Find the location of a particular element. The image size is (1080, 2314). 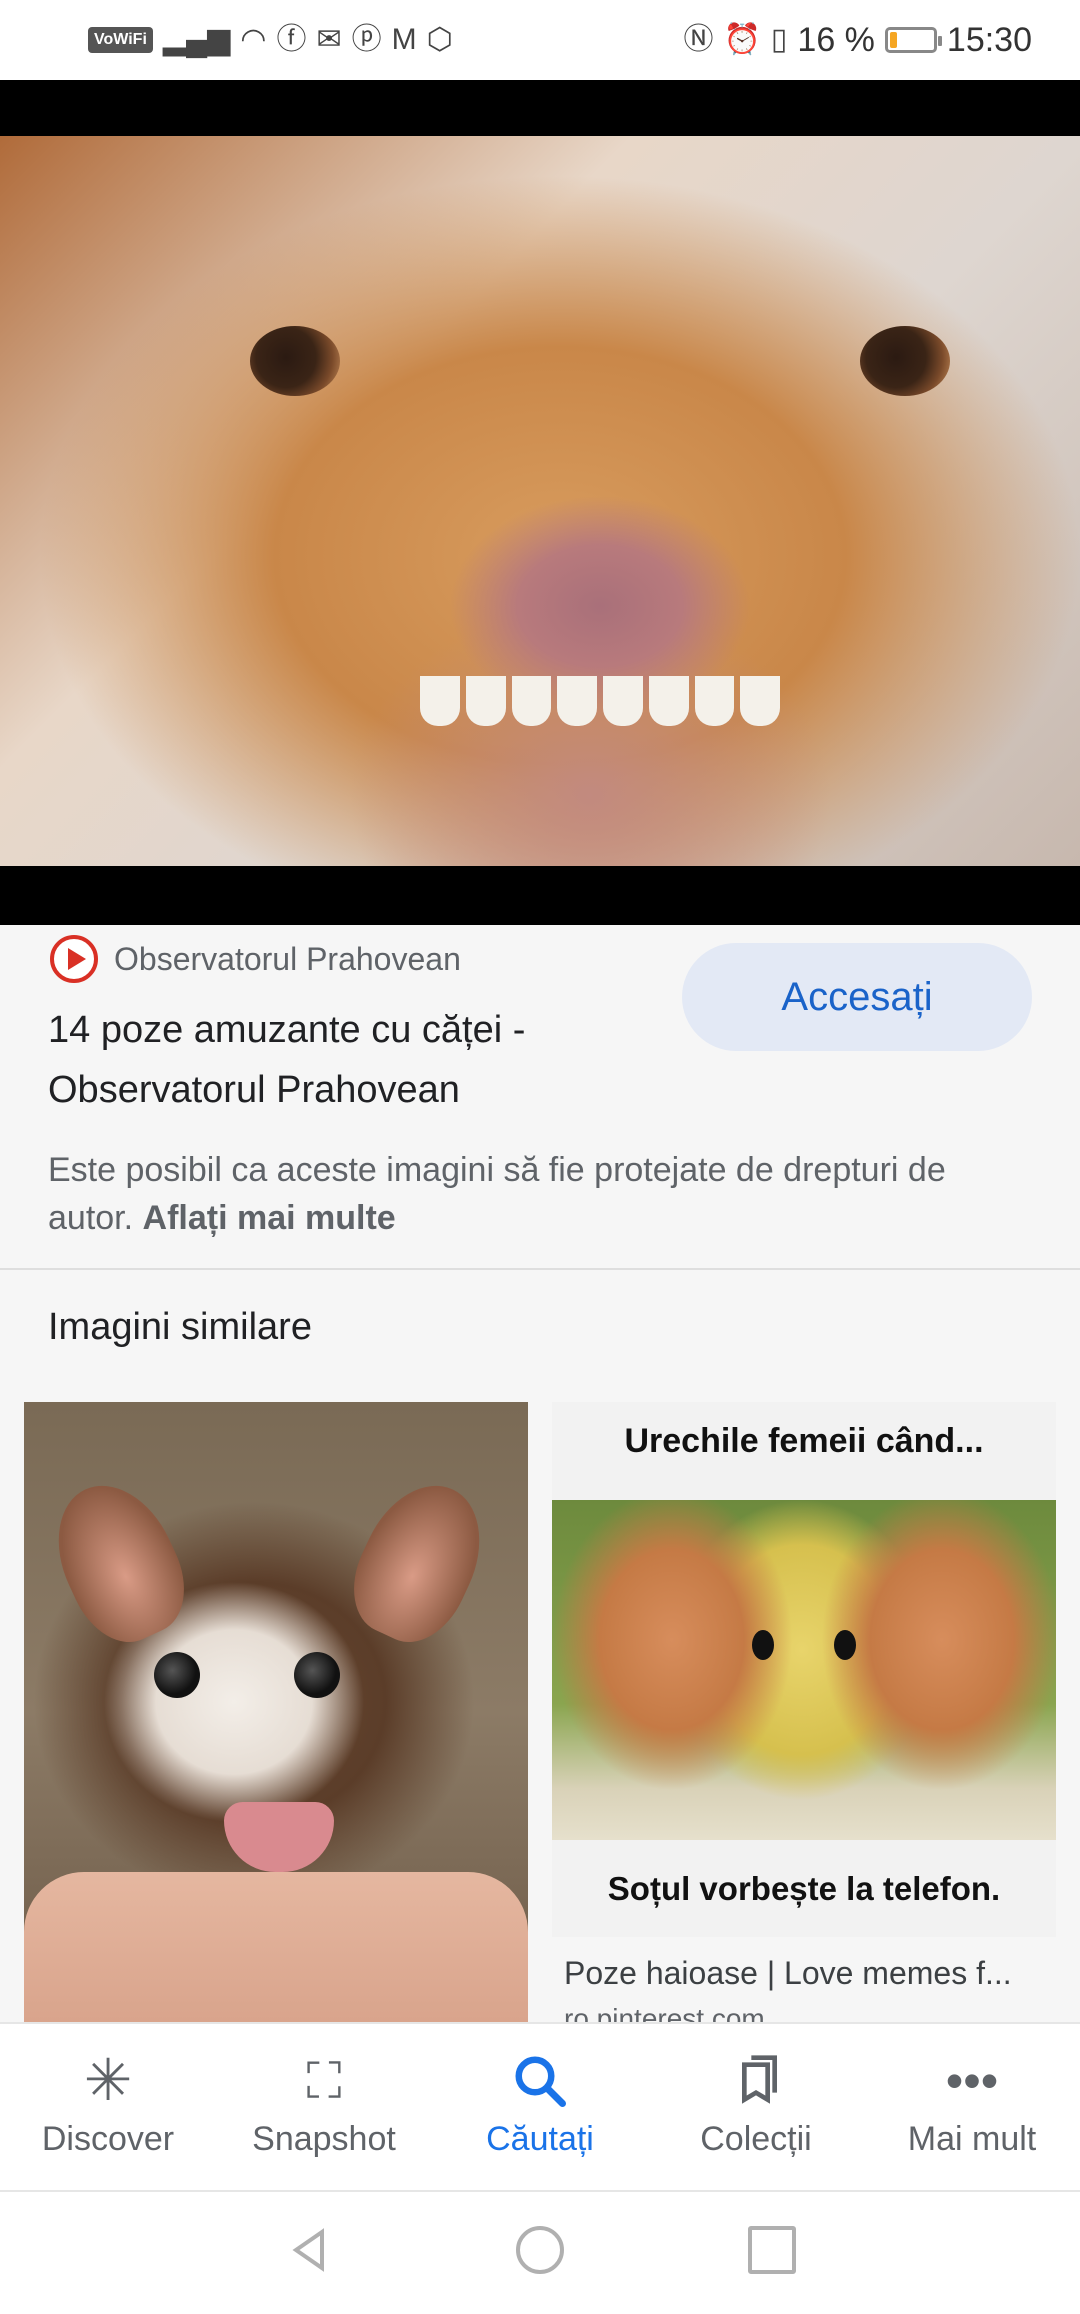

pinterest-icon: ⓟ is located at coordinates (366, 39).